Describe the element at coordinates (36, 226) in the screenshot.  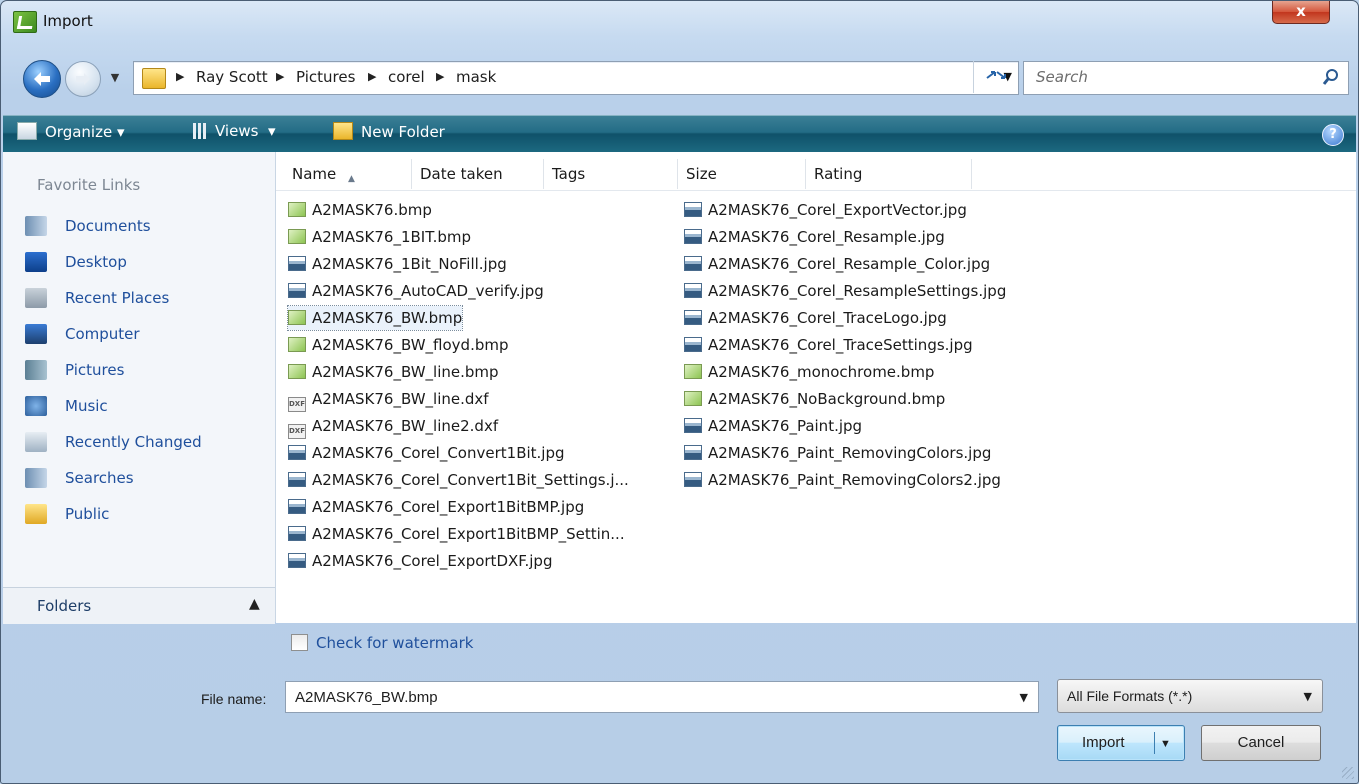
I see `documents-icon` at that location.